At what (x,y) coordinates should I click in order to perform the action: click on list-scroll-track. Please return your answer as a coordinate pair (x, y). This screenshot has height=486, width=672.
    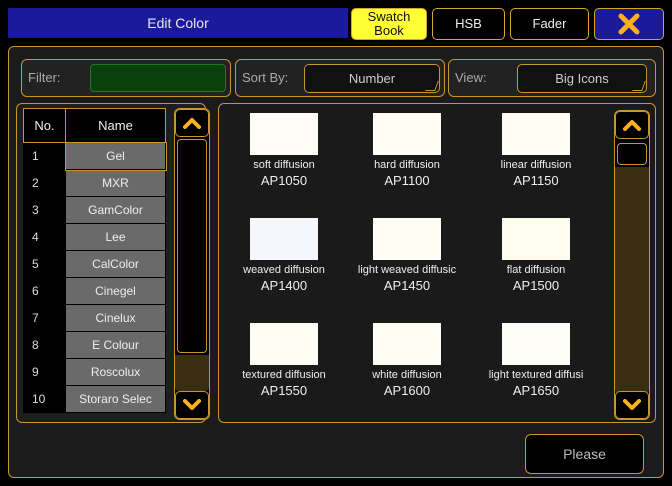
    Looking at the image, I should click on (192, 373).